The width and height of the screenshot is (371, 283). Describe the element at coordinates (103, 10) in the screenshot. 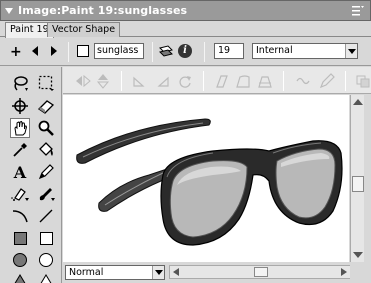

I see `window-title: Image:Paint 19:sunglasses` at that location.